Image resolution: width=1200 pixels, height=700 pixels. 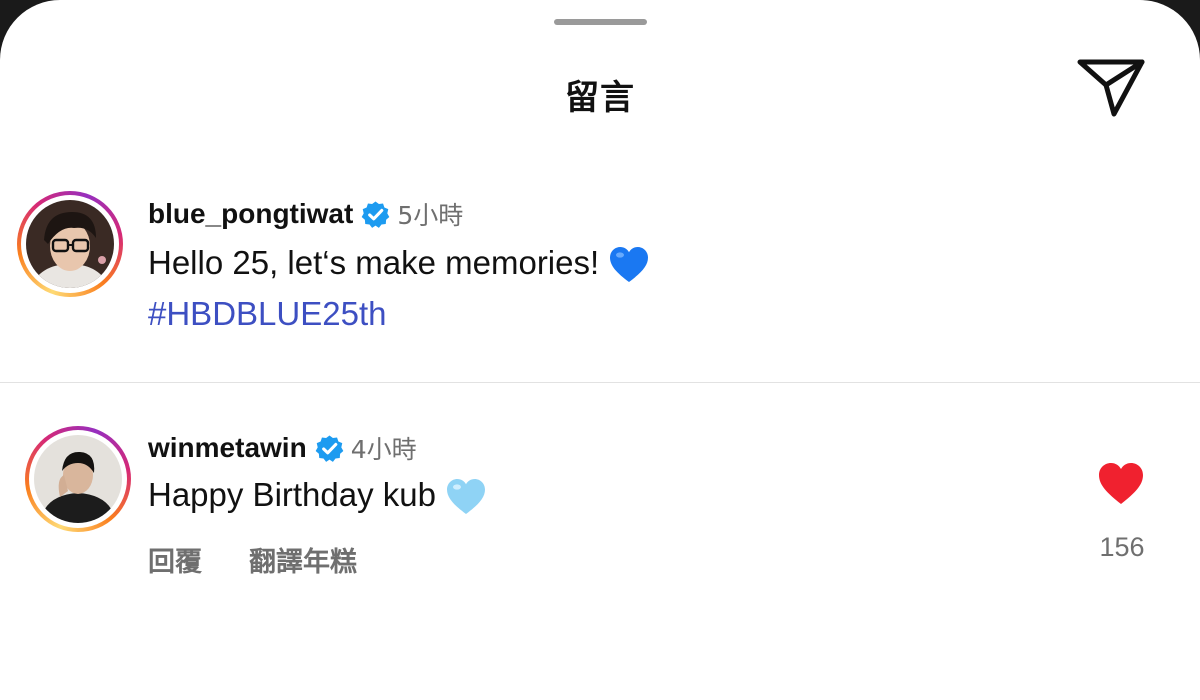 What do you see at coordinates (250, 214) in the screenshot?
I see `comment-username: blue_pongtiwat` at bounding box center [250, 214].